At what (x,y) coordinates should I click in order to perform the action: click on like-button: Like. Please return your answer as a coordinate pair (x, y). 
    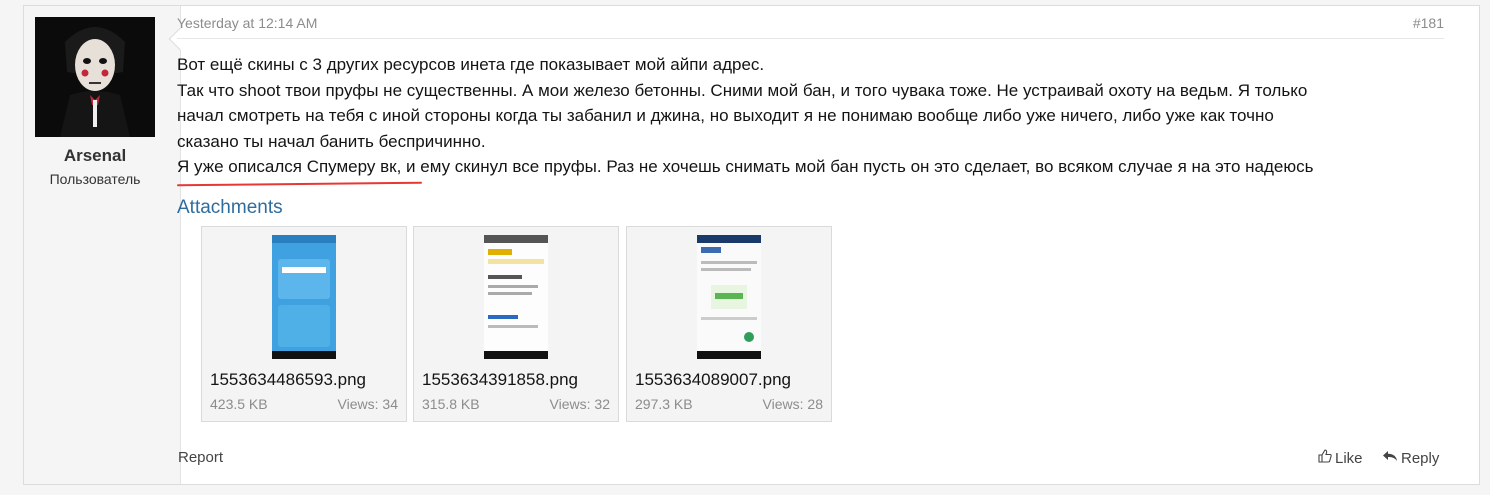
    Looking at the image, I should click on (1340, 458).